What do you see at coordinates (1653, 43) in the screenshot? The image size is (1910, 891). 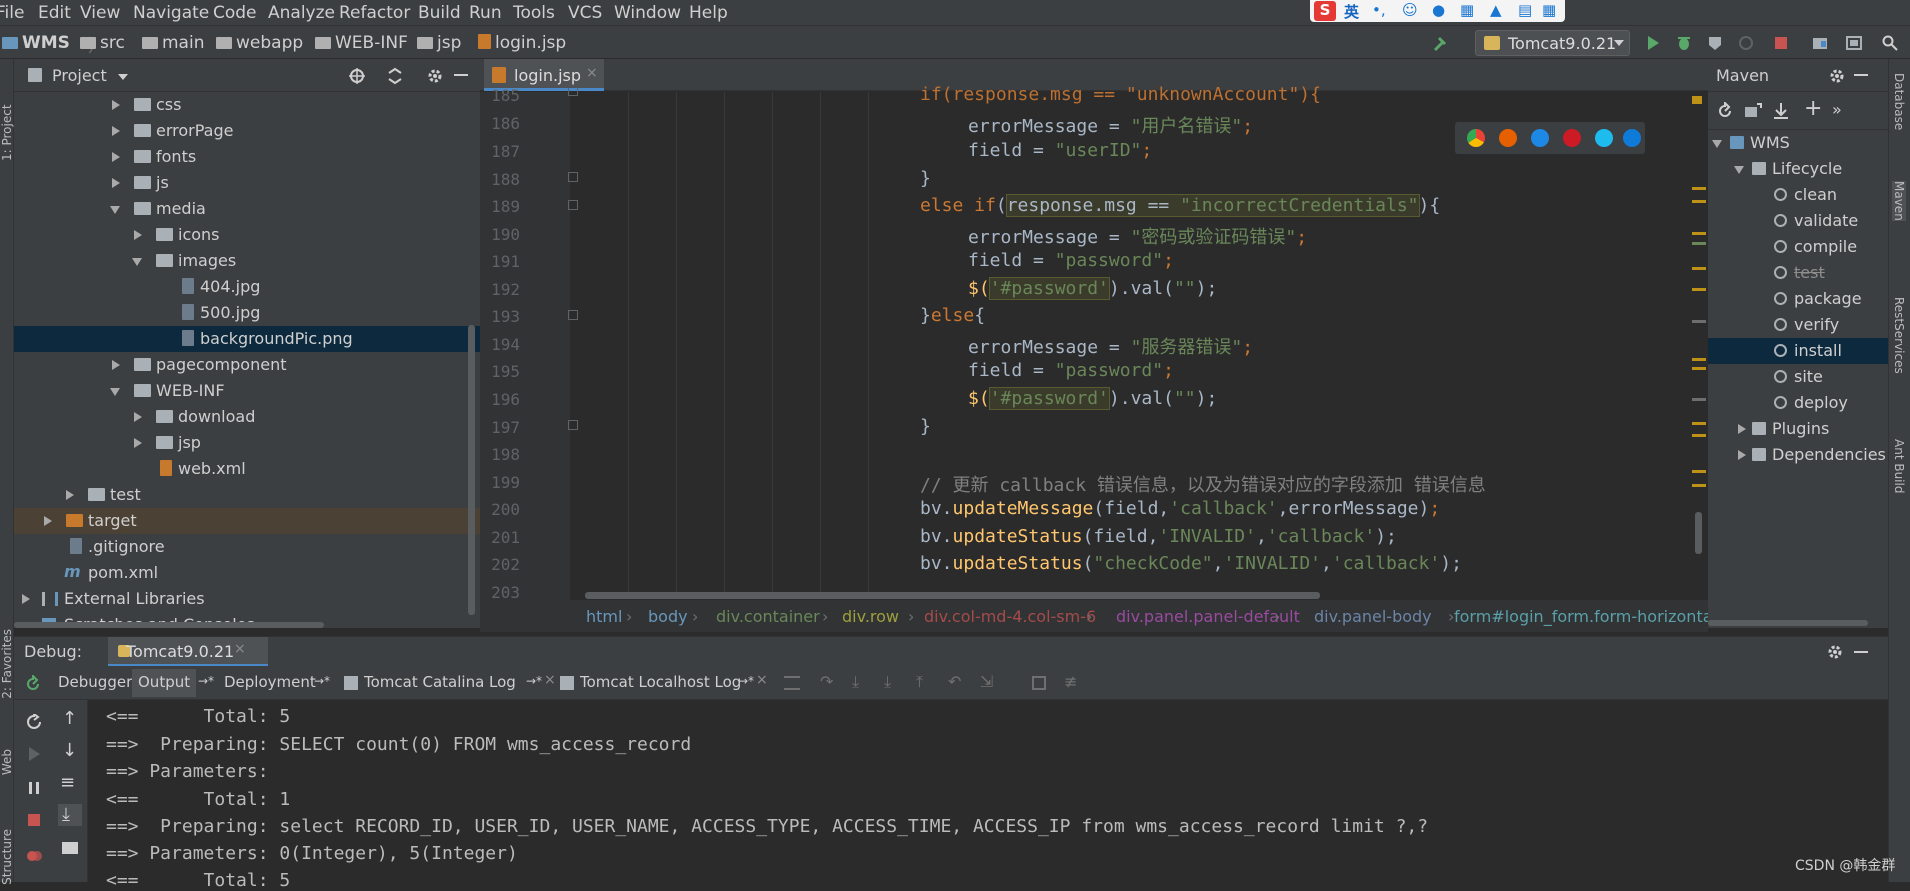 I see `run-icon` at bounding box center [1653, 43].